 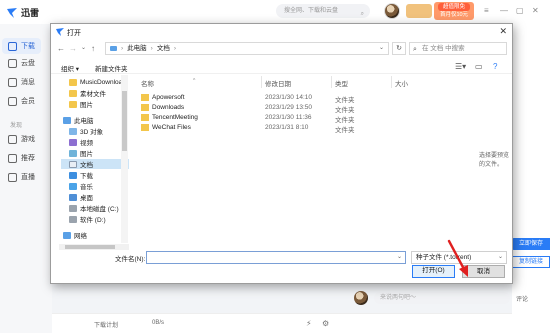 I want to click on save-now-button: 立即保存, so click(x=531, y=244).